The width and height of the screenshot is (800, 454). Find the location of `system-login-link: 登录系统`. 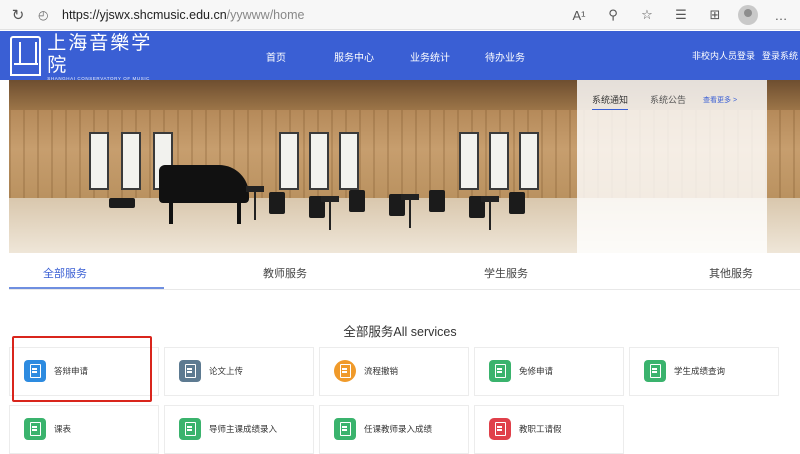

system-login-link: 登录系统 is located at coordinates (780, 55).